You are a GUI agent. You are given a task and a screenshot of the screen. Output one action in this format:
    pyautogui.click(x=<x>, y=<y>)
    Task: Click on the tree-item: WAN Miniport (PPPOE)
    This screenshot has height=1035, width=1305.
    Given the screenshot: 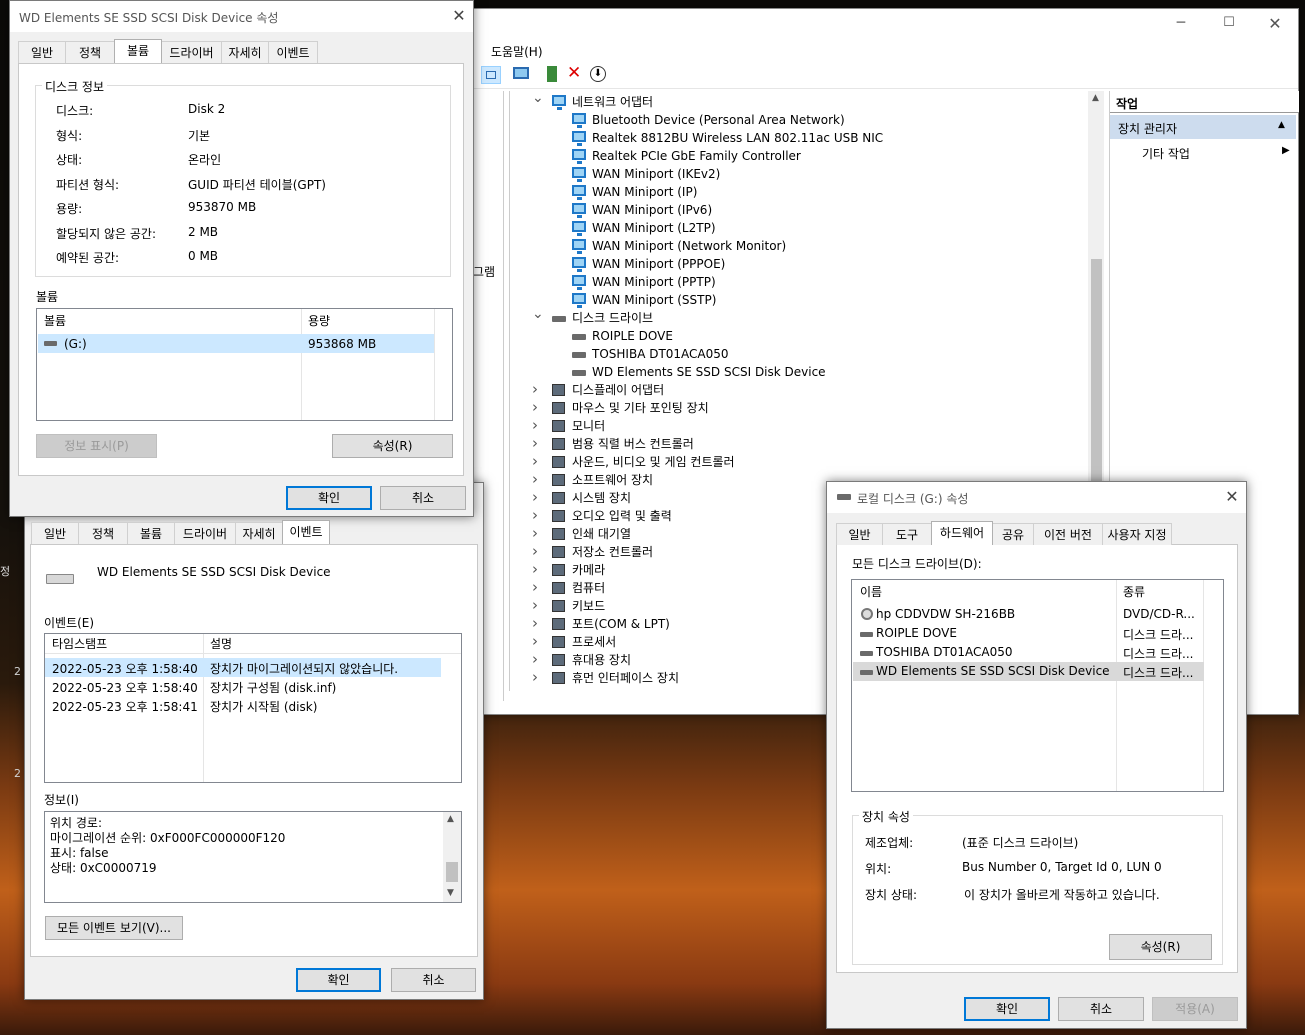 What is the action you would take?
    pyautogui.click(x=795, y=264)
    